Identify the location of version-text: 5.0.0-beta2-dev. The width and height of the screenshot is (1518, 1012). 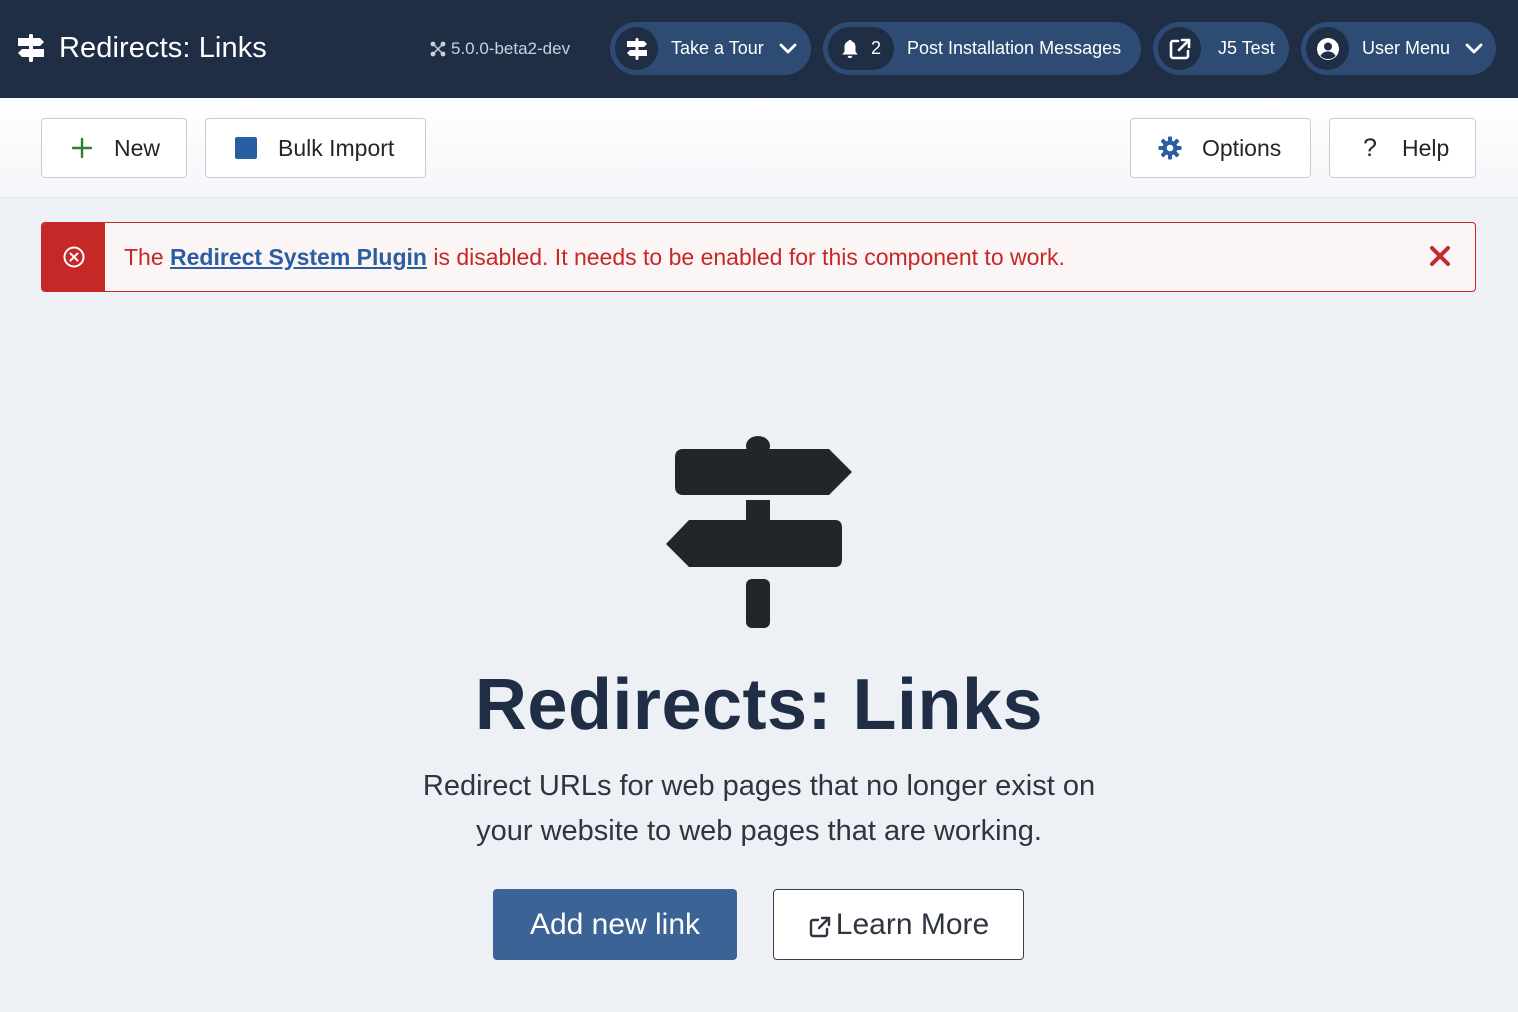
(511, 48).